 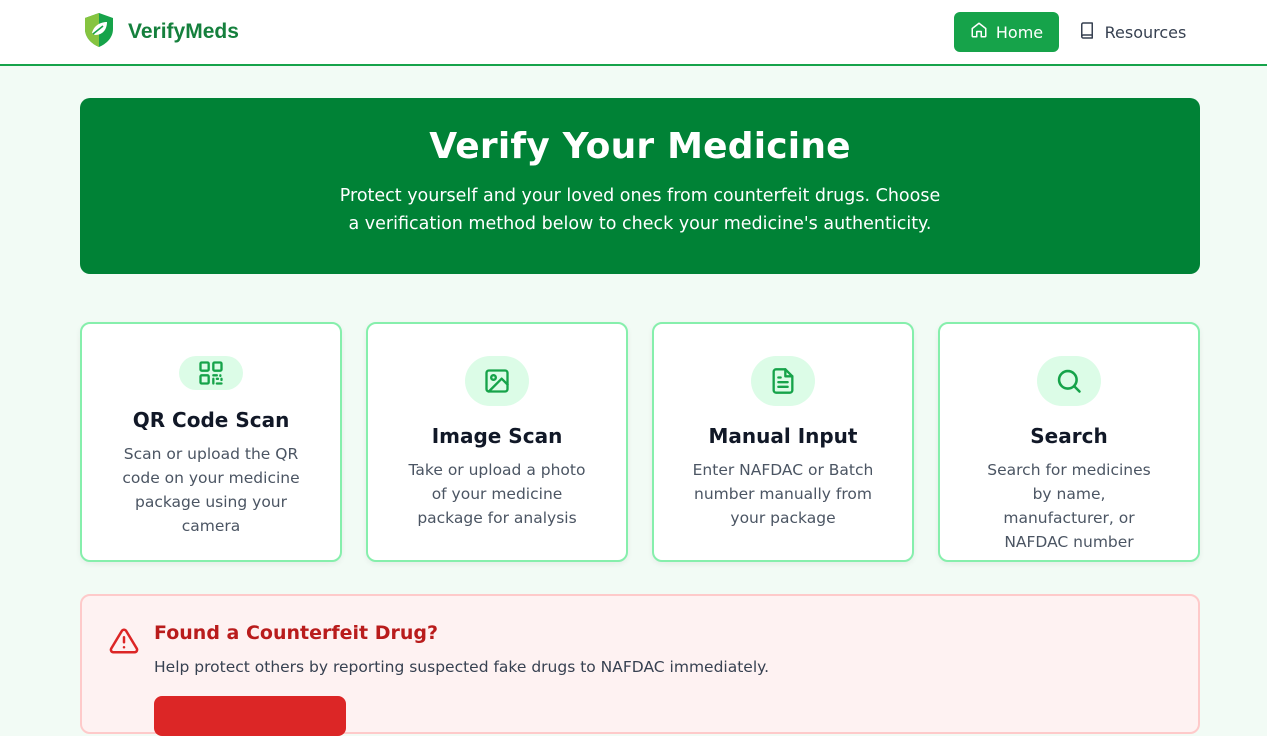 I want to click on shield-leaf-icon, so click(x=99, y=32).